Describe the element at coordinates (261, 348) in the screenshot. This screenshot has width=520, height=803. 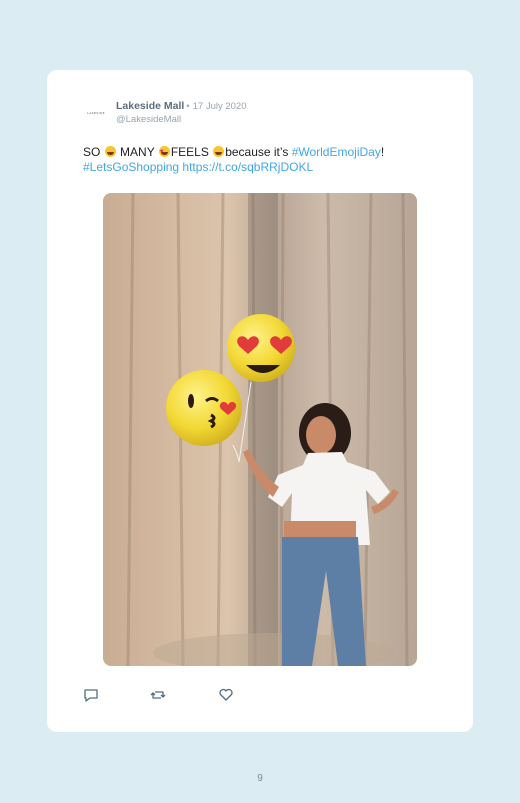
I see `heart-eyes-balloon` at that location.